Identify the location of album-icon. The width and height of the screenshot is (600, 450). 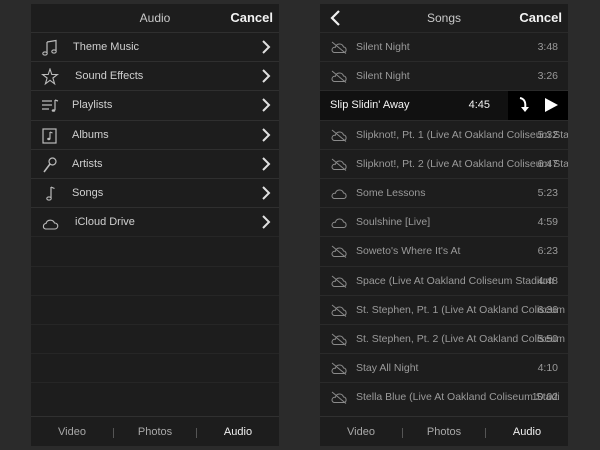
(49, 135).